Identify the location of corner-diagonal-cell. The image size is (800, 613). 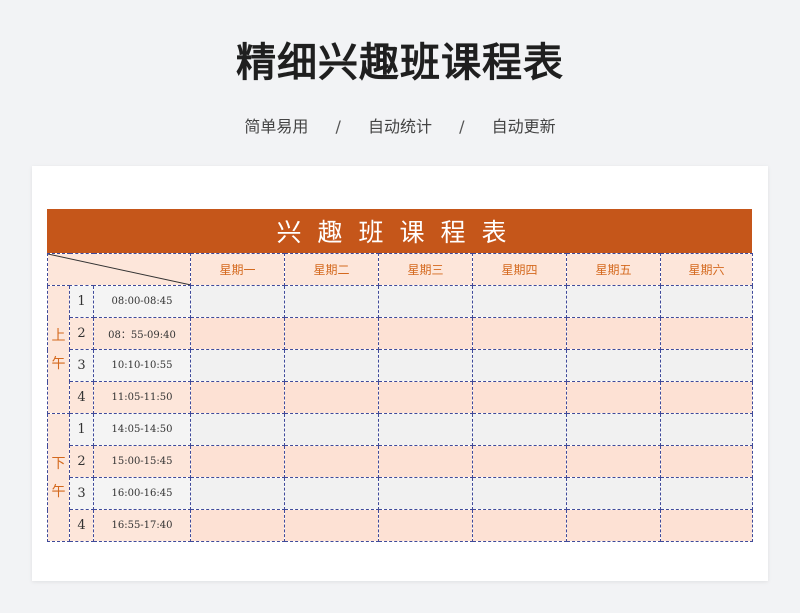
(119, 269).